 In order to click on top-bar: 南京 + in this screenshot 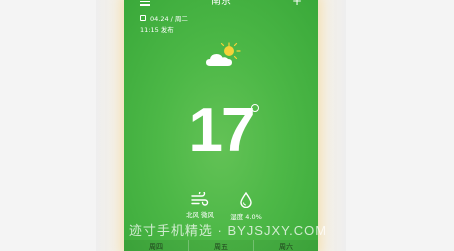, I will do `click(221, 5)`.